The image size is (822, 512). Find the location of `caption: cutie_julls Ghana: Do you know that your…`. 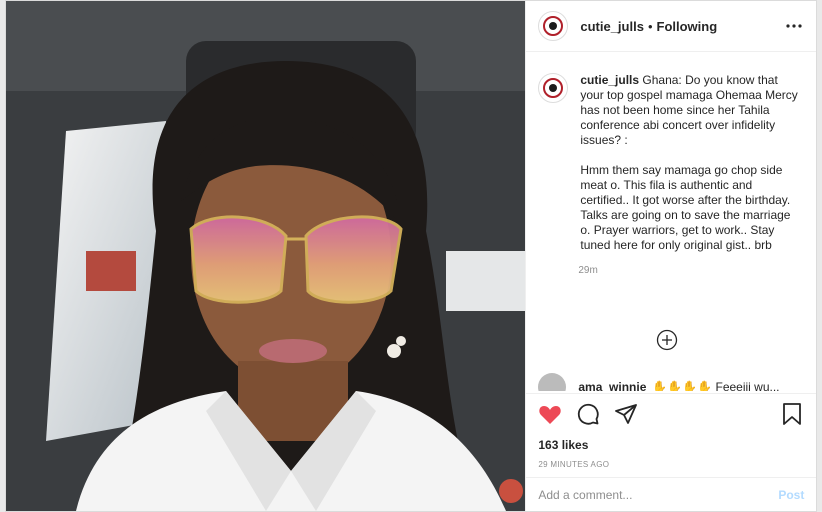

caption: cutie_julls Ghana: Do you know that your… is located at coordinates (671, 152).